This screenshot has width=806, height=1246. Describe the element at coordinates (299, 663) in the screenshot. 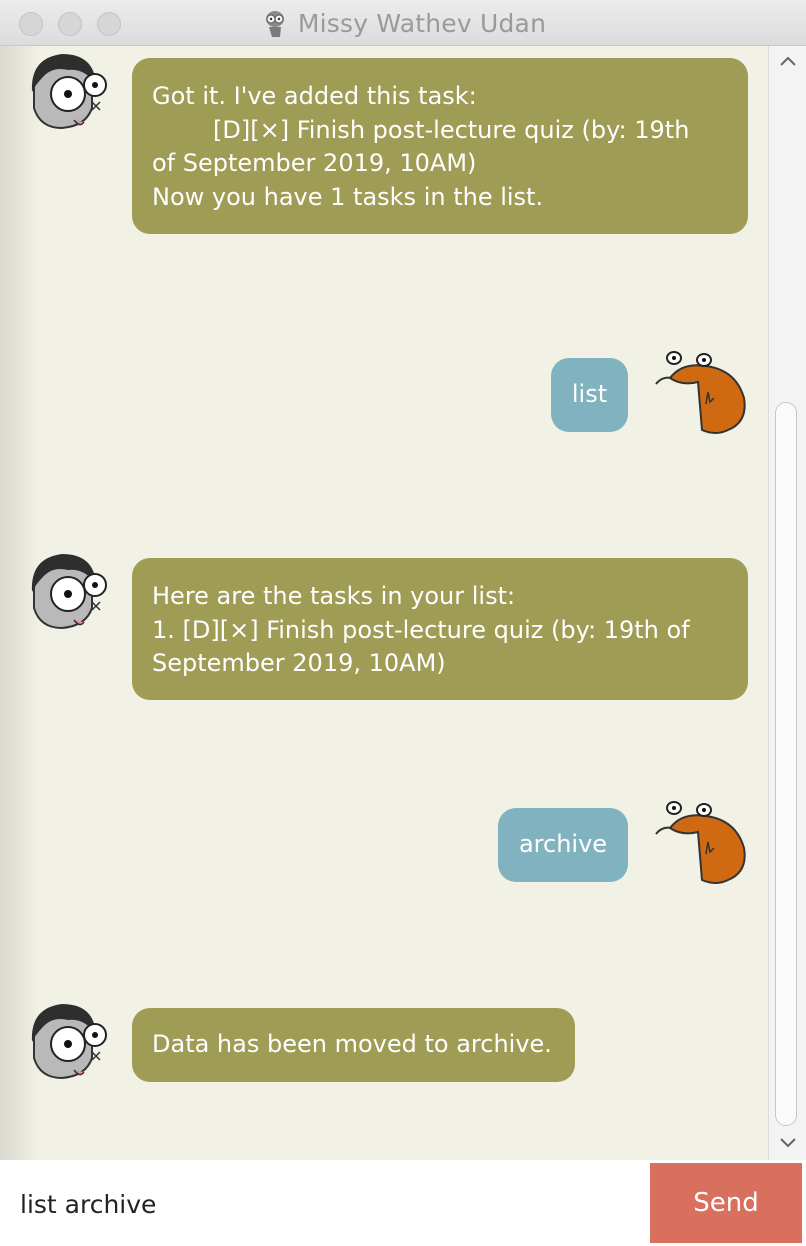

I see `message-line: September 2019, 10AM)` at that location.